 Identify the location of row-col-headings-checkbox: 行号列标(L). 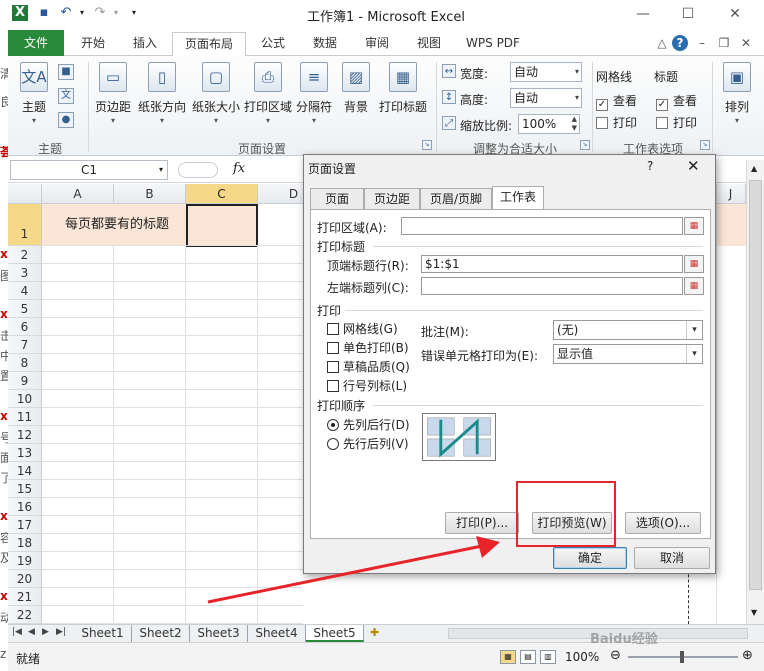
(367, 385).